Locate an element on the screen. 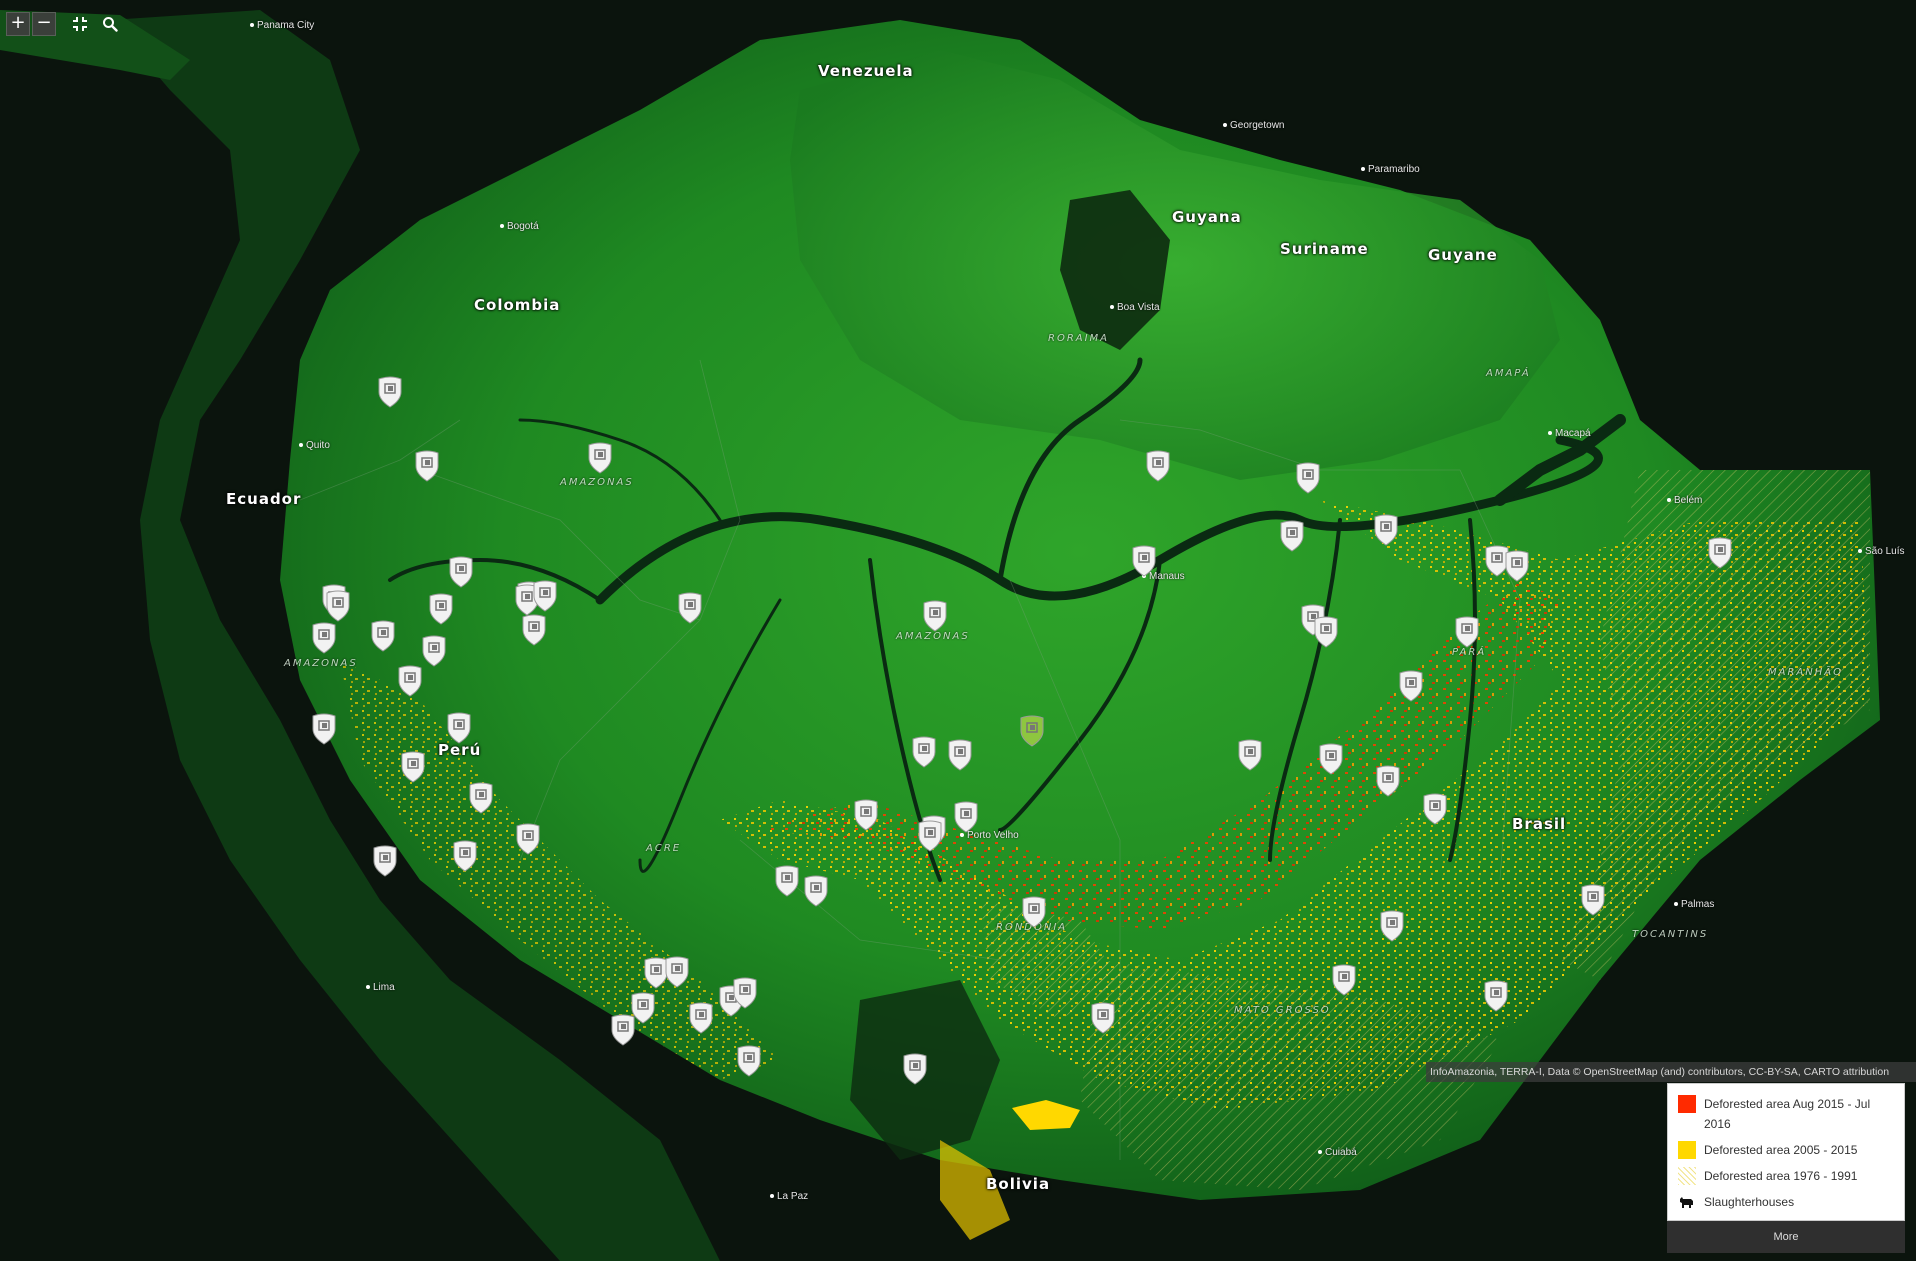 This screenshot has width=1916, height=1261. region-label-amazonas-br: AMAZONAS is located at coordinates (933, 636).